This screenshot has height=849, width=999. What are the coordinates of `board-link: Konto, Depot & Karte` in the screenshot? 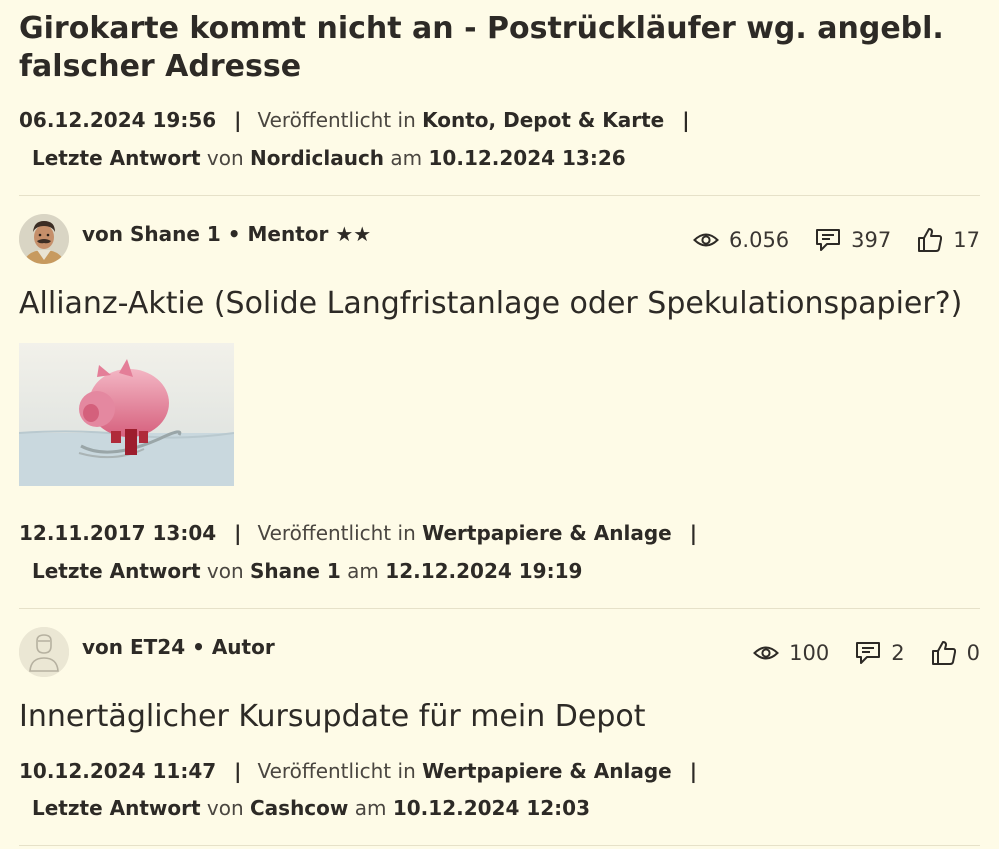 It's located at (543, 120).